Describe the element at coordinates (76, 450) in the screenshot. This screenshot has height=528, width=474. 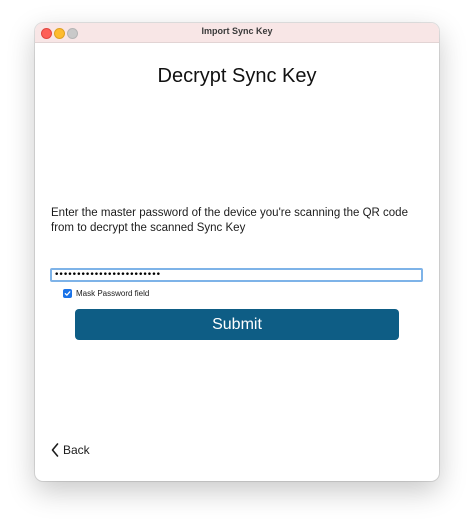
I see `back-label: Back` at that location.